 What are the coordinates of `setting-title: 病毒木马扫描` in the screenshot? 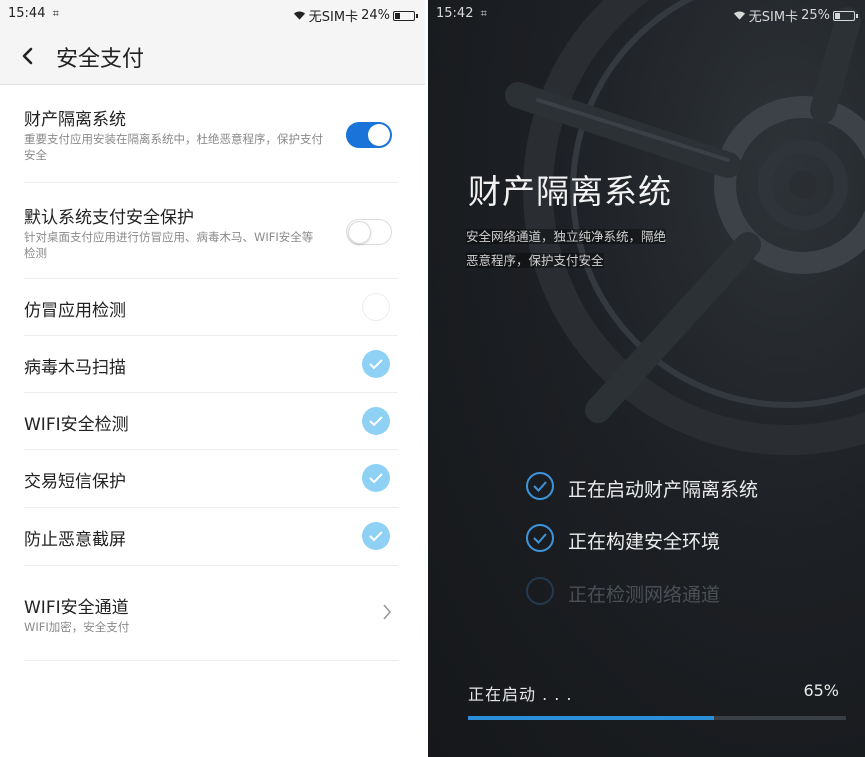 It's located at (75, 368).